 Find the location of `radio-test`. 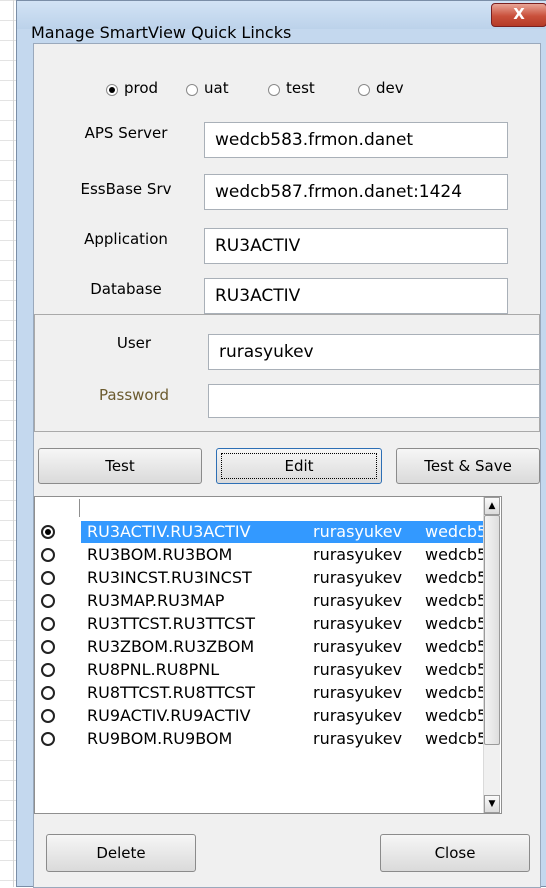

radio-test is located at coordinates (274, 90).